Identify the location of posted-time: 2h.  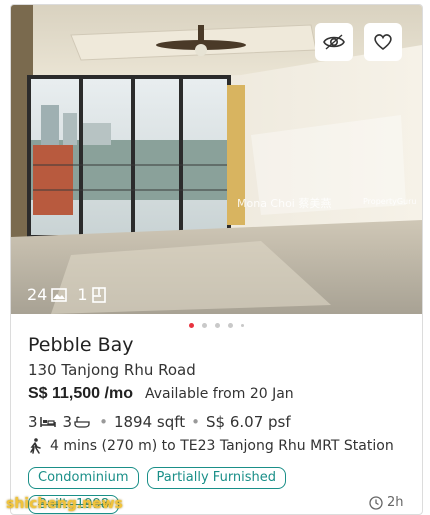
(386, 502).